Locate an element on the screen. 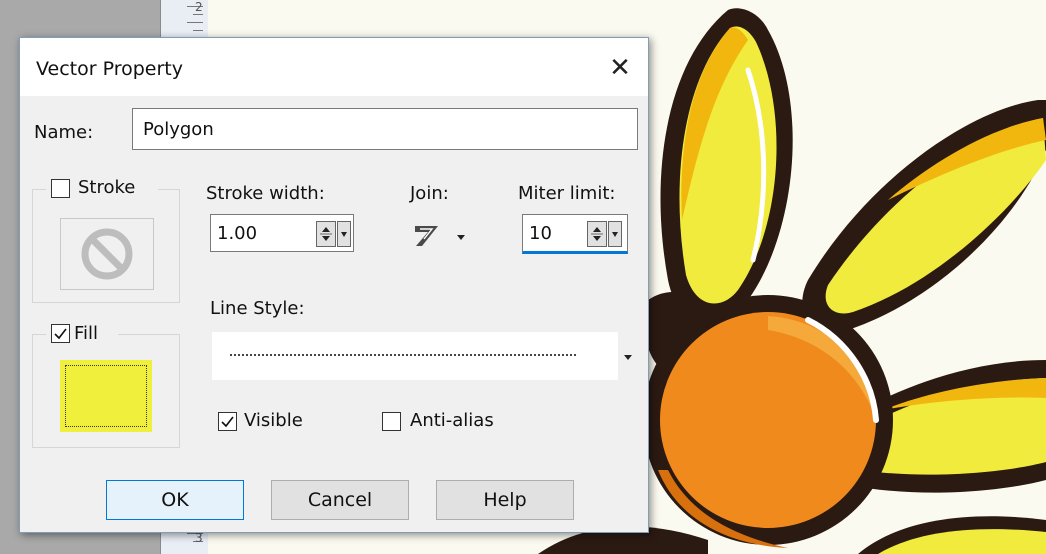 This screenshot has width=1046, height=554. line-style-label: Line Style: is located at coordinates (257, 308).